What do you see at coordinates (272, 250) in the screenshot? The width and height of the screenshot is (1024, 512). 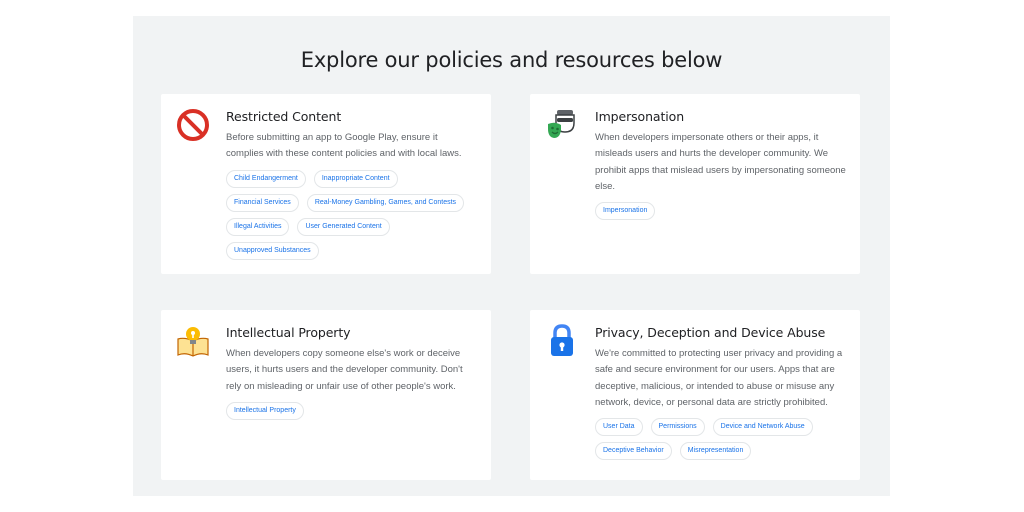 I see `tag-unapproved-substances: Unapproved Substances` at bounding box center [272, 250].